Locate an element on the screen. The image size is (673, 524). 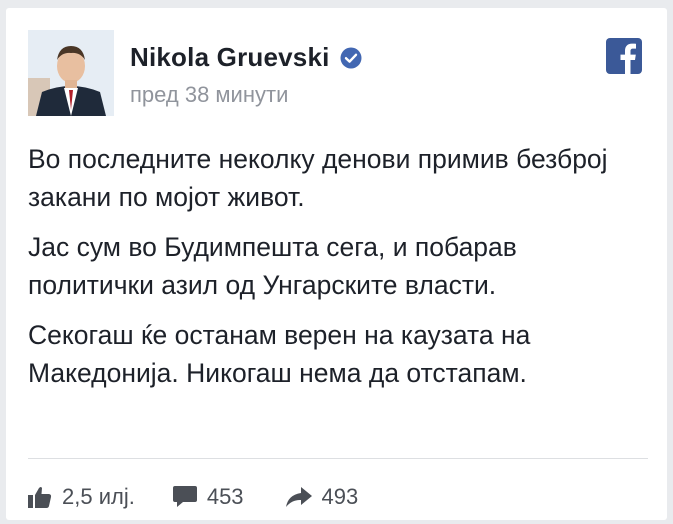
share-arrow-icon is located at coordinates (298, 497).